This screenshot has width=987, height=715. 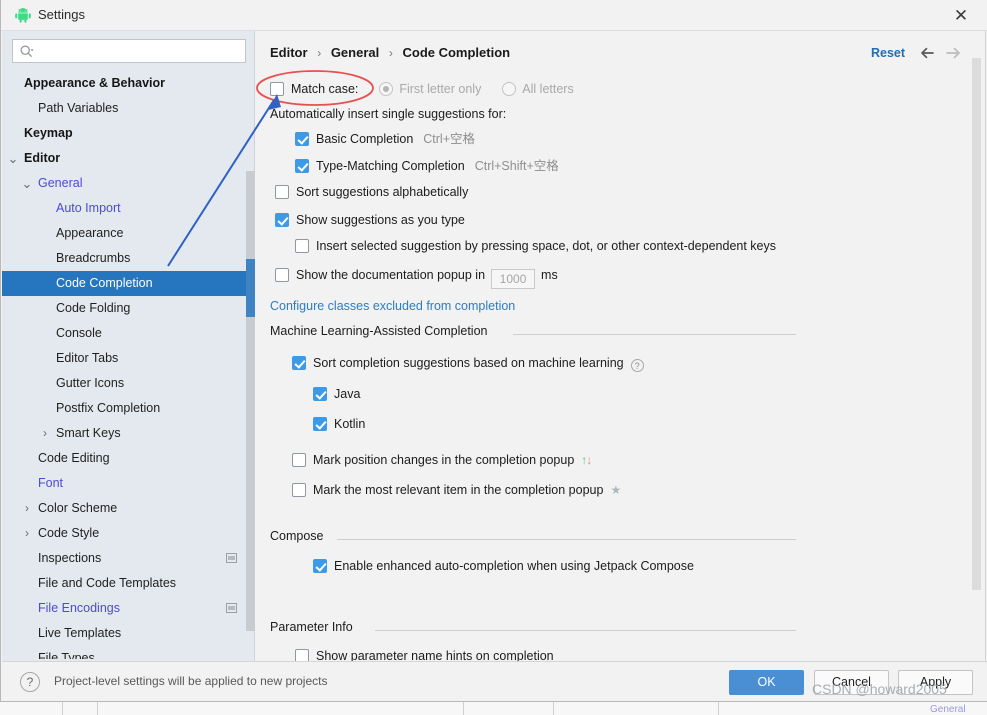 I want to click on sidebar-item-smart-keys: › Smart Keys, so click(x=128, y=433).